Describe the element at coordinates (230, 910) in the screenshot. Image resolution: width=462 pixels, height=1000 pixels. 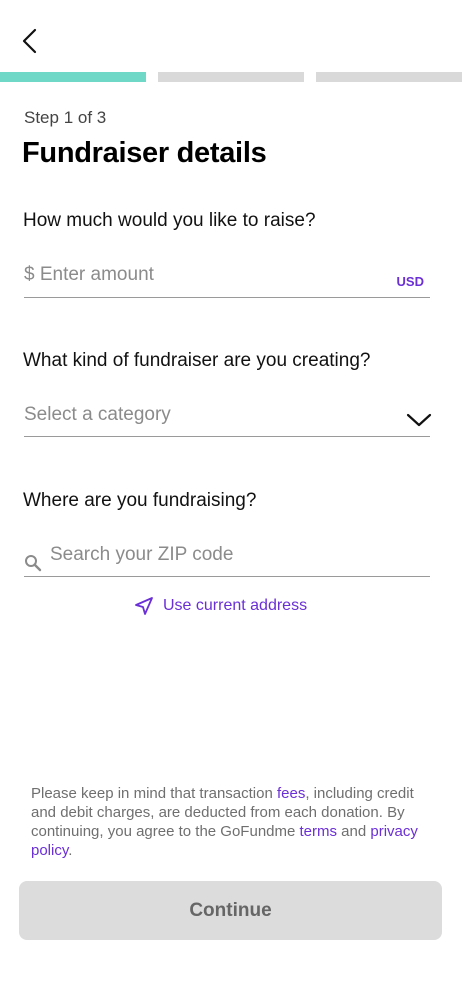
I see `continue-button: Continue` at that location.